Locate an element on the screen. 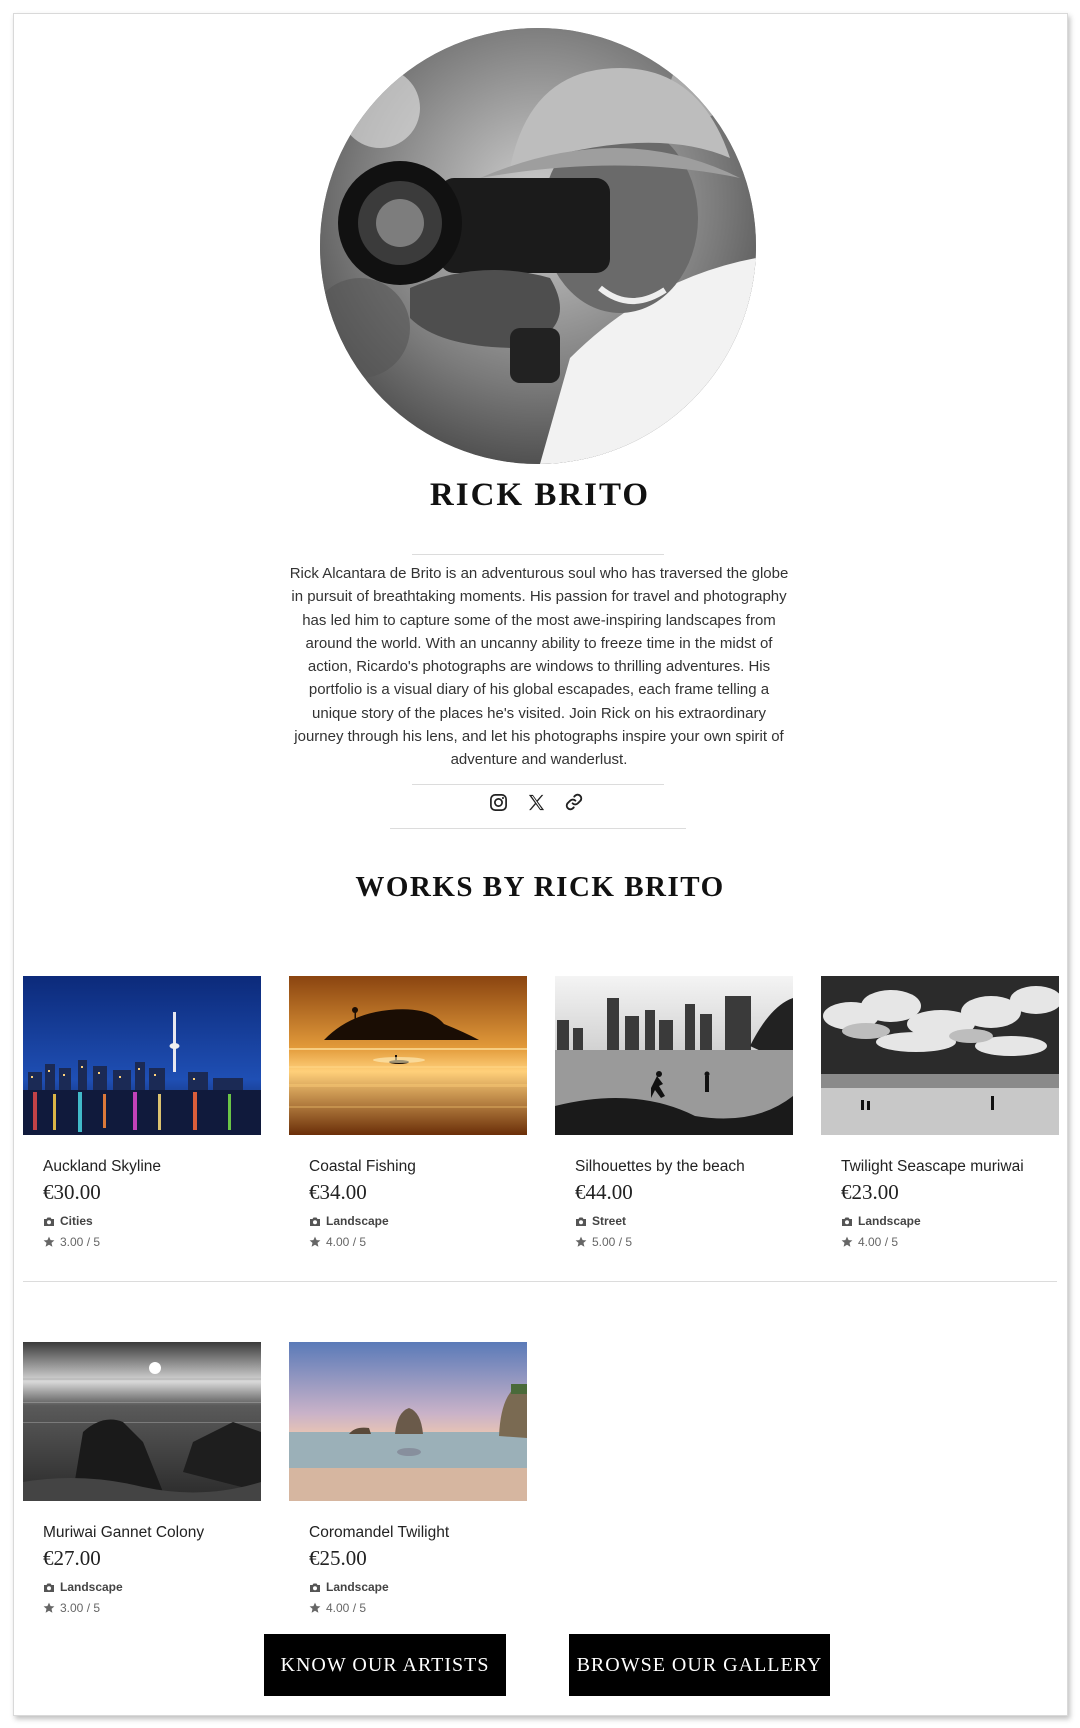  work-title: Silhouettes by the beach is located at coordinates (660, 1166).